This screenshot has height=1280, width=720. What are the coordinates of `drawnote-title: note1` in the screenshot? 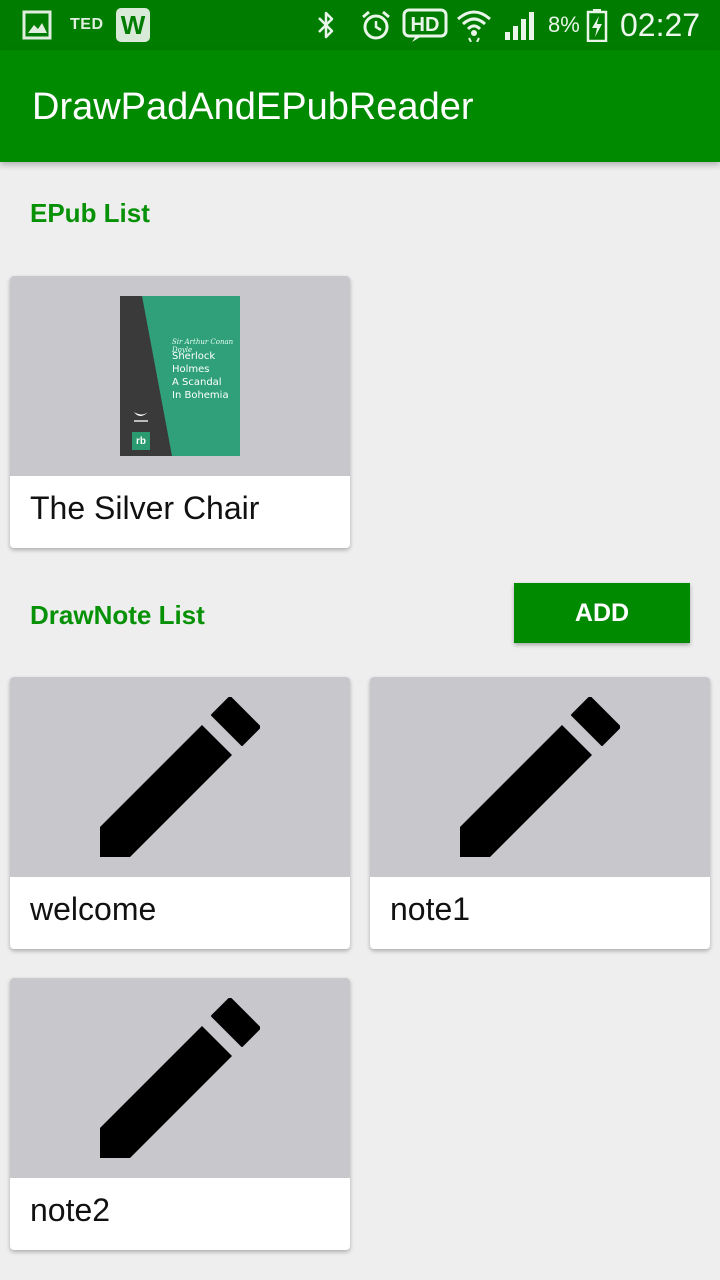 It's located at (430, 909).